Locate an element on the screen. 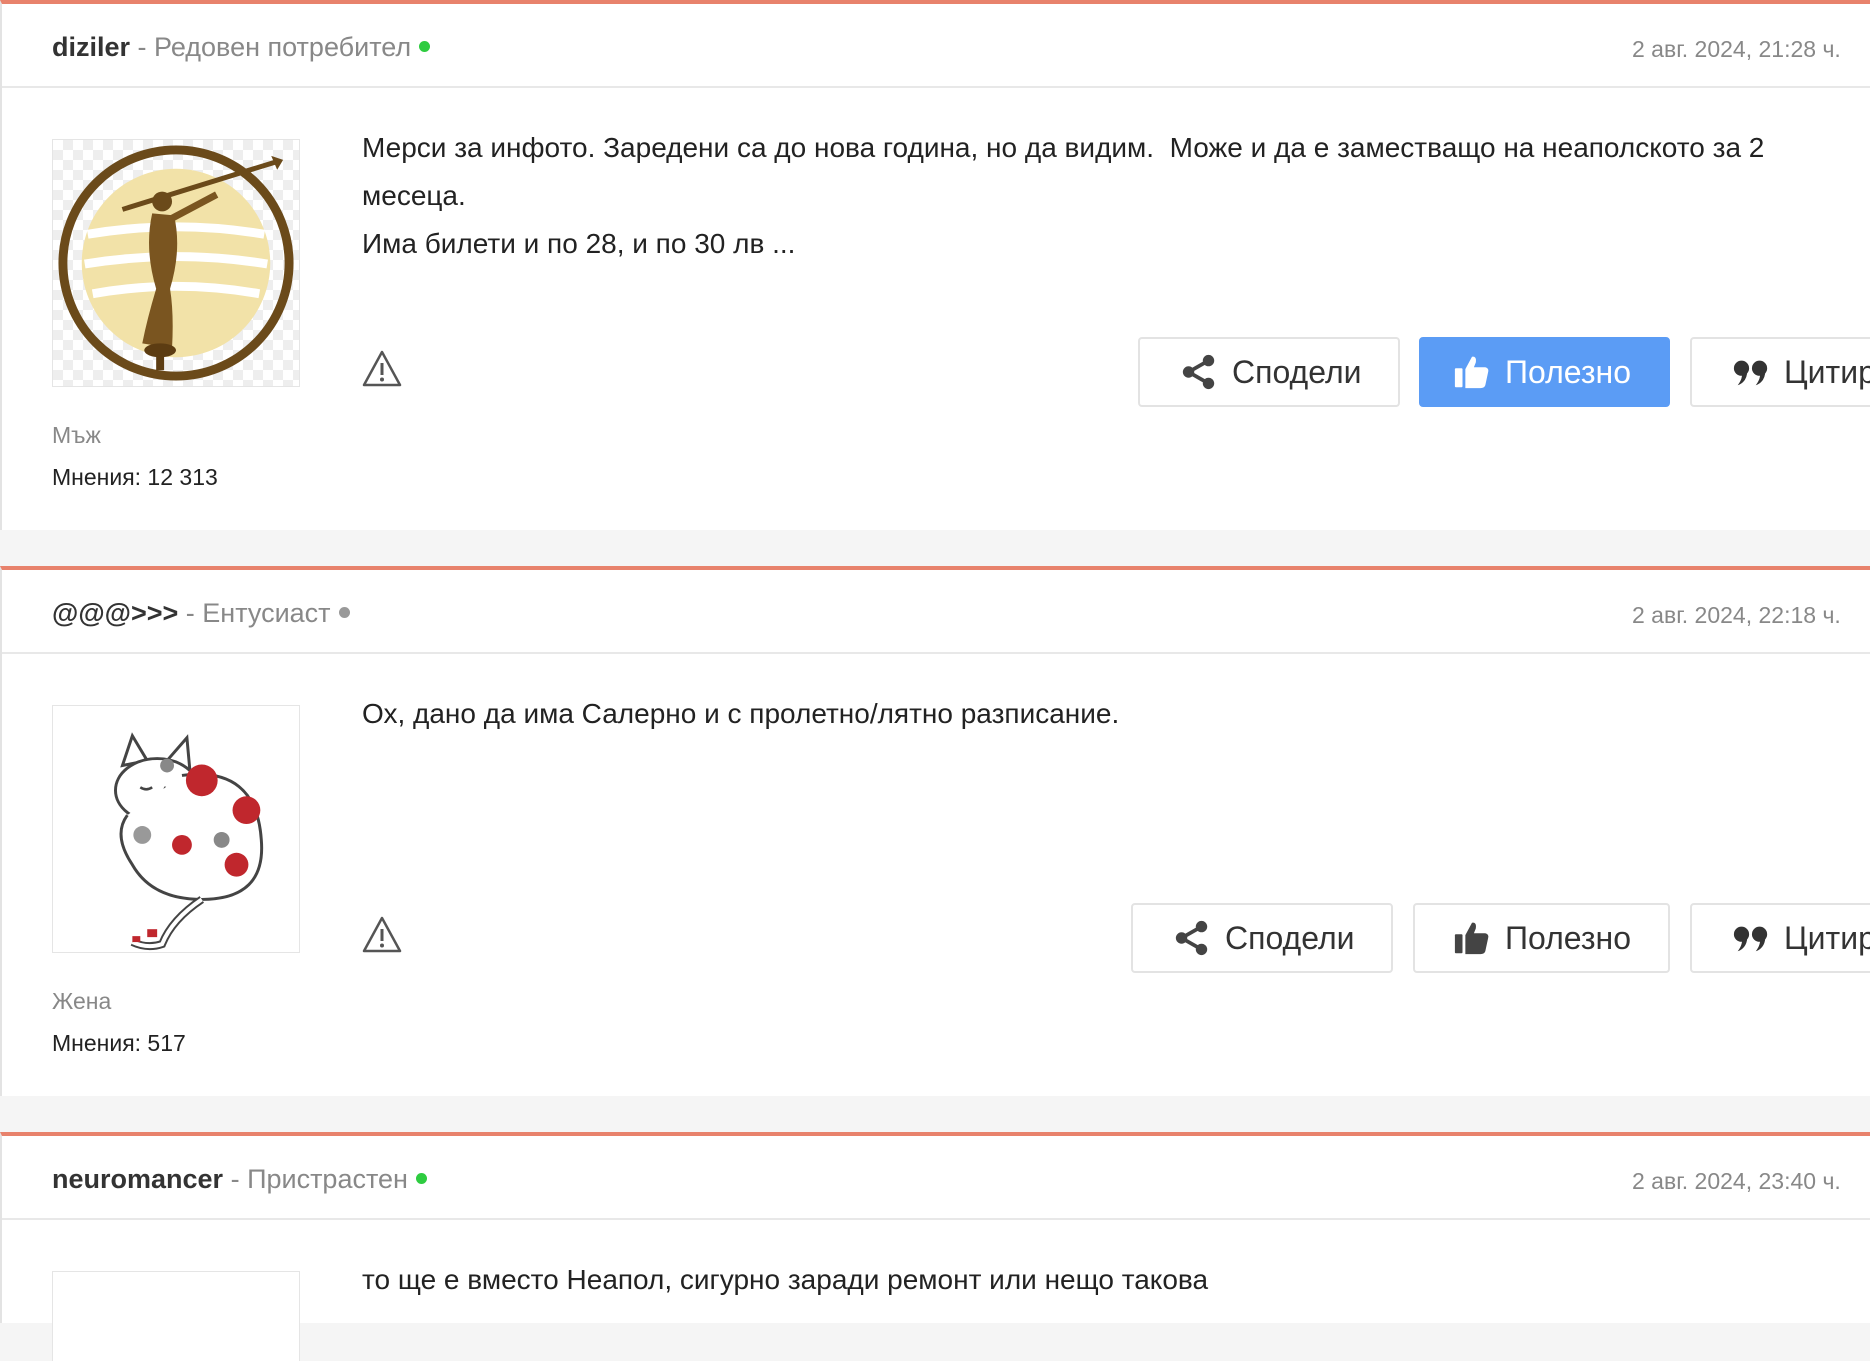 The height and width of the screenshot is (1361, 1870). user-rank: Ентусиаст is located at coordinates (266, 613).